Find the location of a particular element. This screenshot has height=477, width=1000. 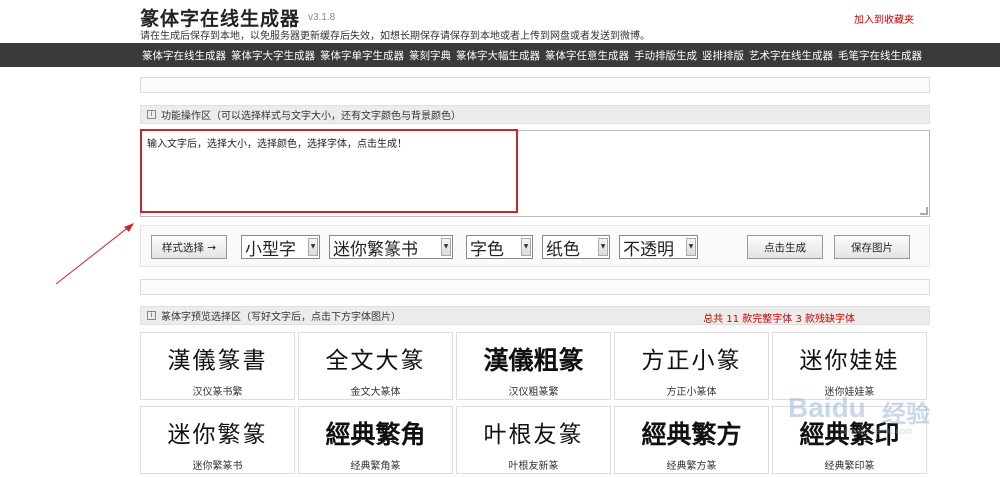

font-card: 迷你繁篆 迷你繁篆书 is located at coordinates (217, 440).